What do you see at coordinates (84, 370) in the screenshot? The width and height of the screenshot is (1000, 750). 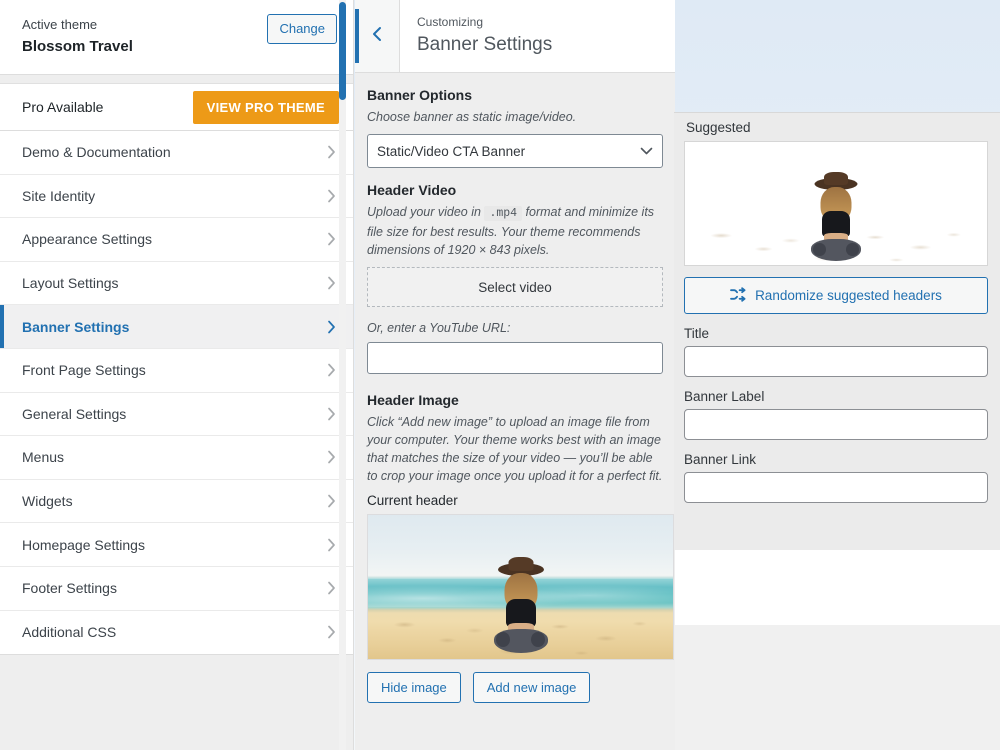 I see `sidebar-item-label: Front Page Settings` at bounding box center [84, 370].